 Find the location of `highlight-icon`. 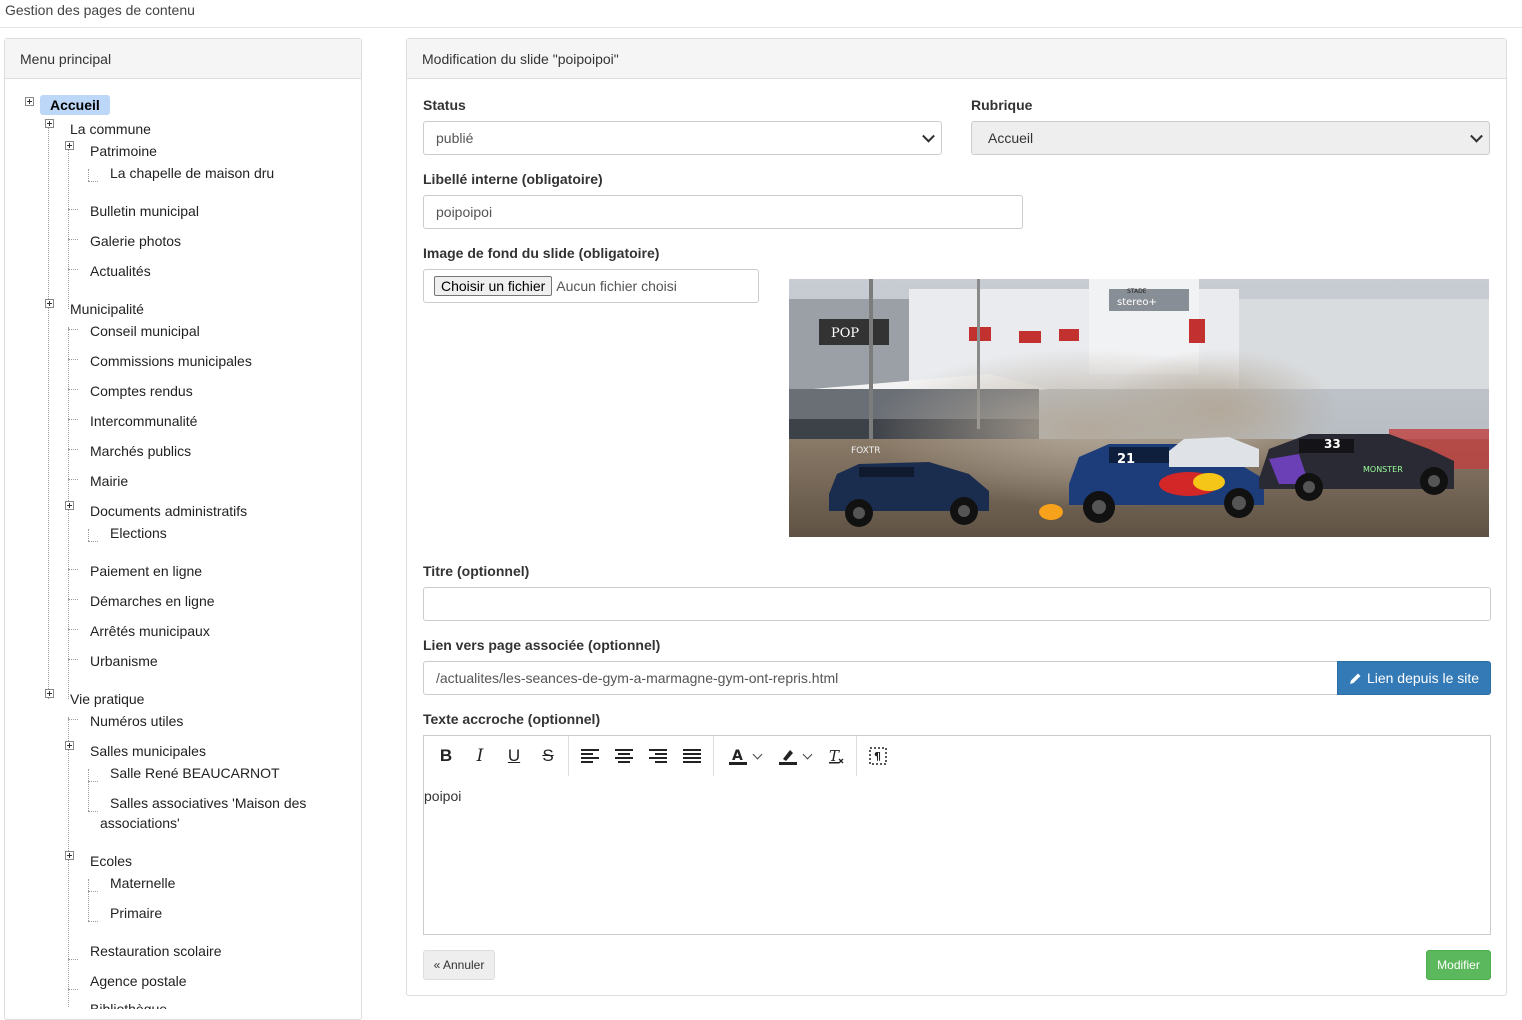

highlight-icon is located at coordinates (795, 756).